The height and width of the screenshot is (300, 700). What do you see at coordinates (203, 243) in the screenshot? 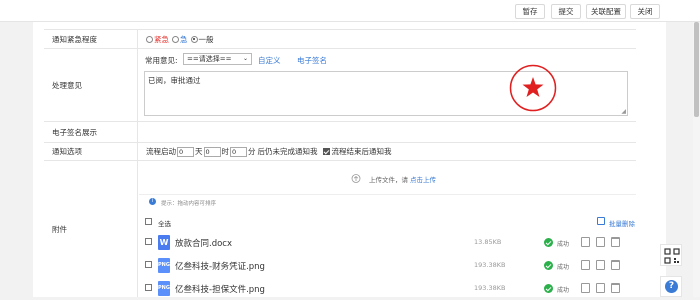
I see `file-name: 放款合同.docx` at bounding box center [203, 243].